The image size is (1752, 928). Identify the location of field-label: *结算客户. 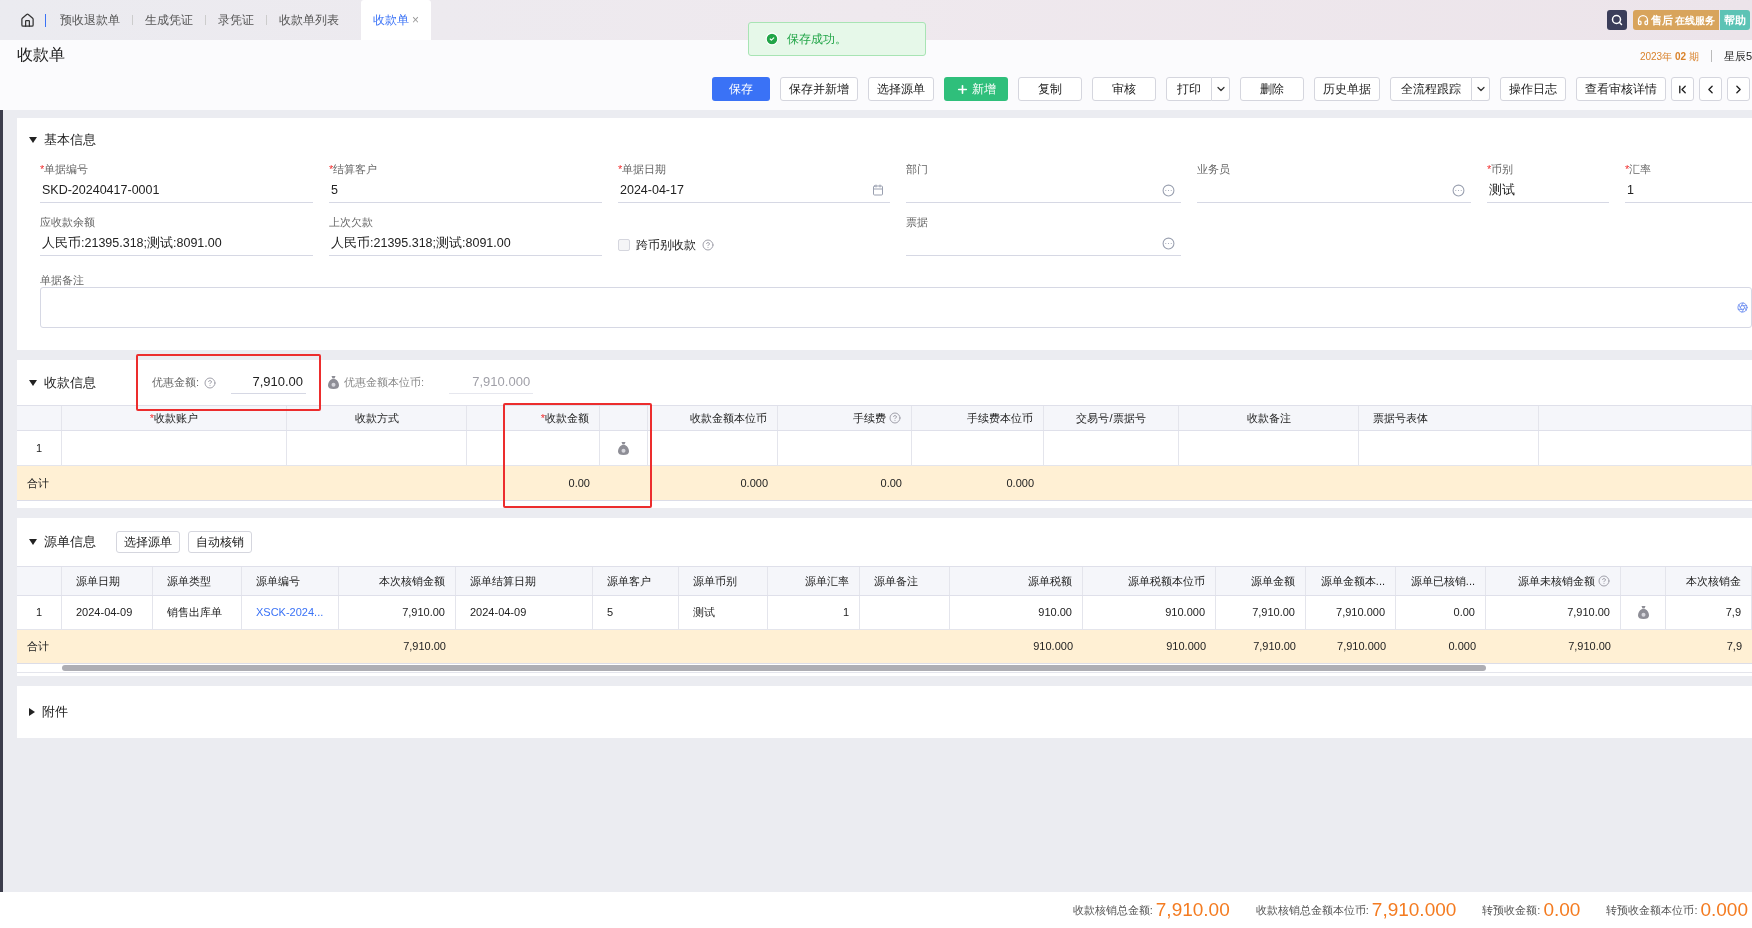
(354, 168).